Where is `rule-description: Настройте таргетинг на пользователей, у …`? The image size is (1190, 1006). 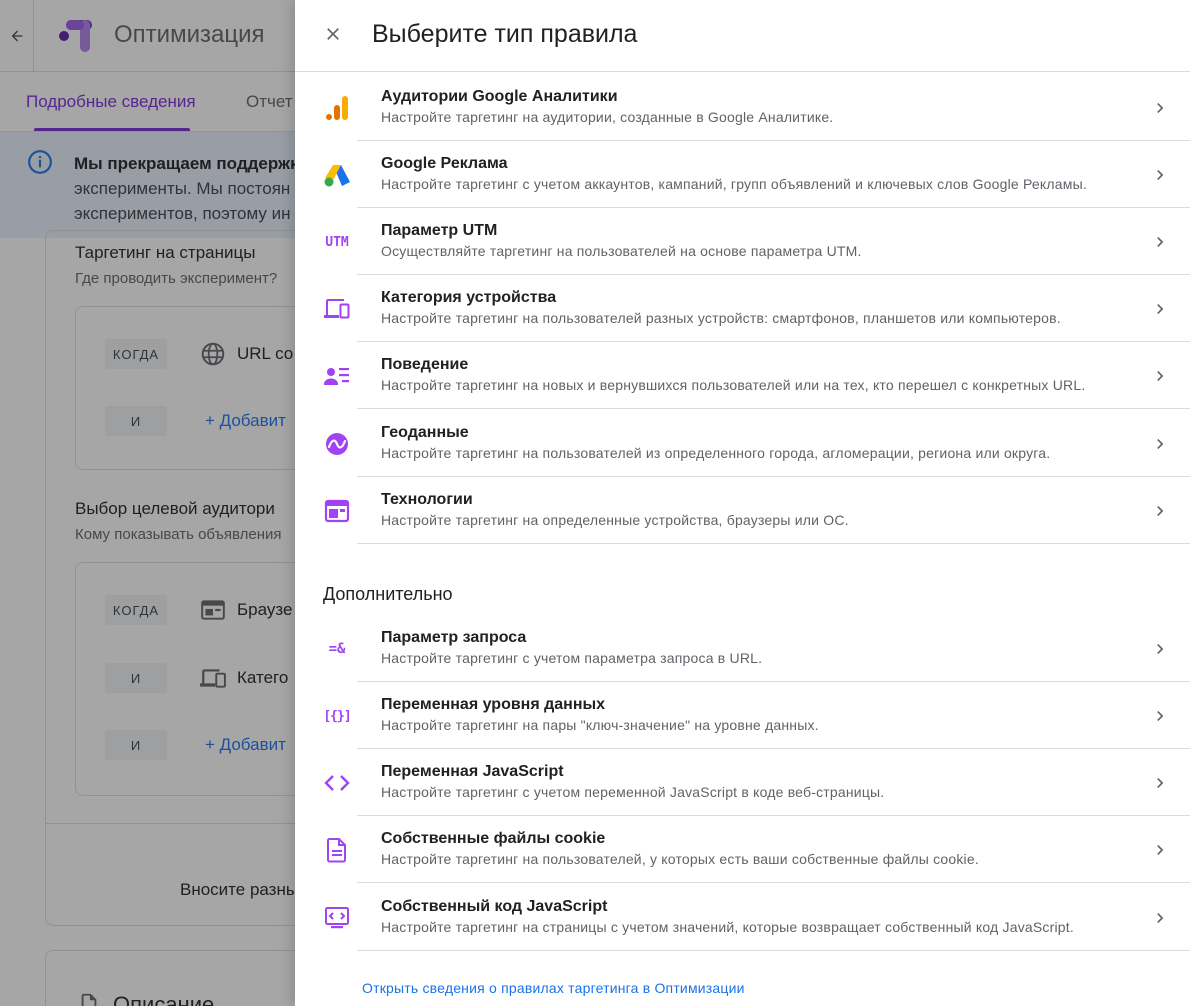
rule-description: Настройте таргетинг на пользователей, у … is located at coordinates (680, 859).